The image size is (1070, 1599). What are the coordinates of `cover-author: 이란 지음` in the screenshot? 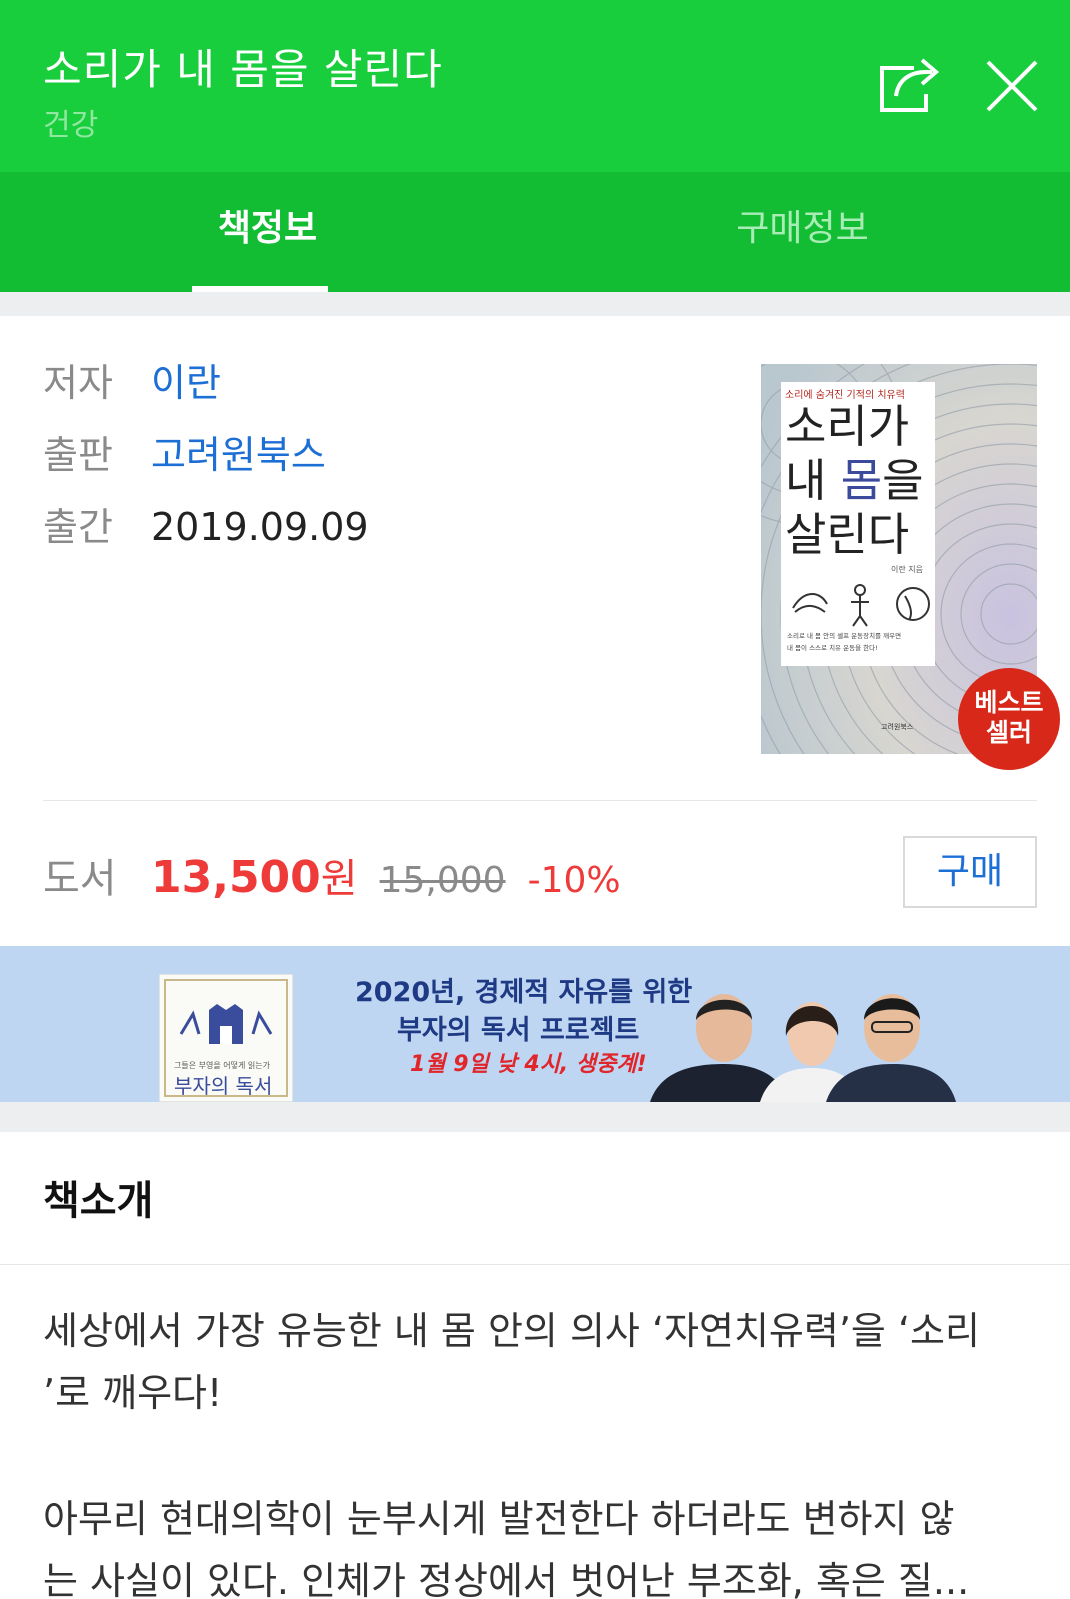 It's located at (907, 569).